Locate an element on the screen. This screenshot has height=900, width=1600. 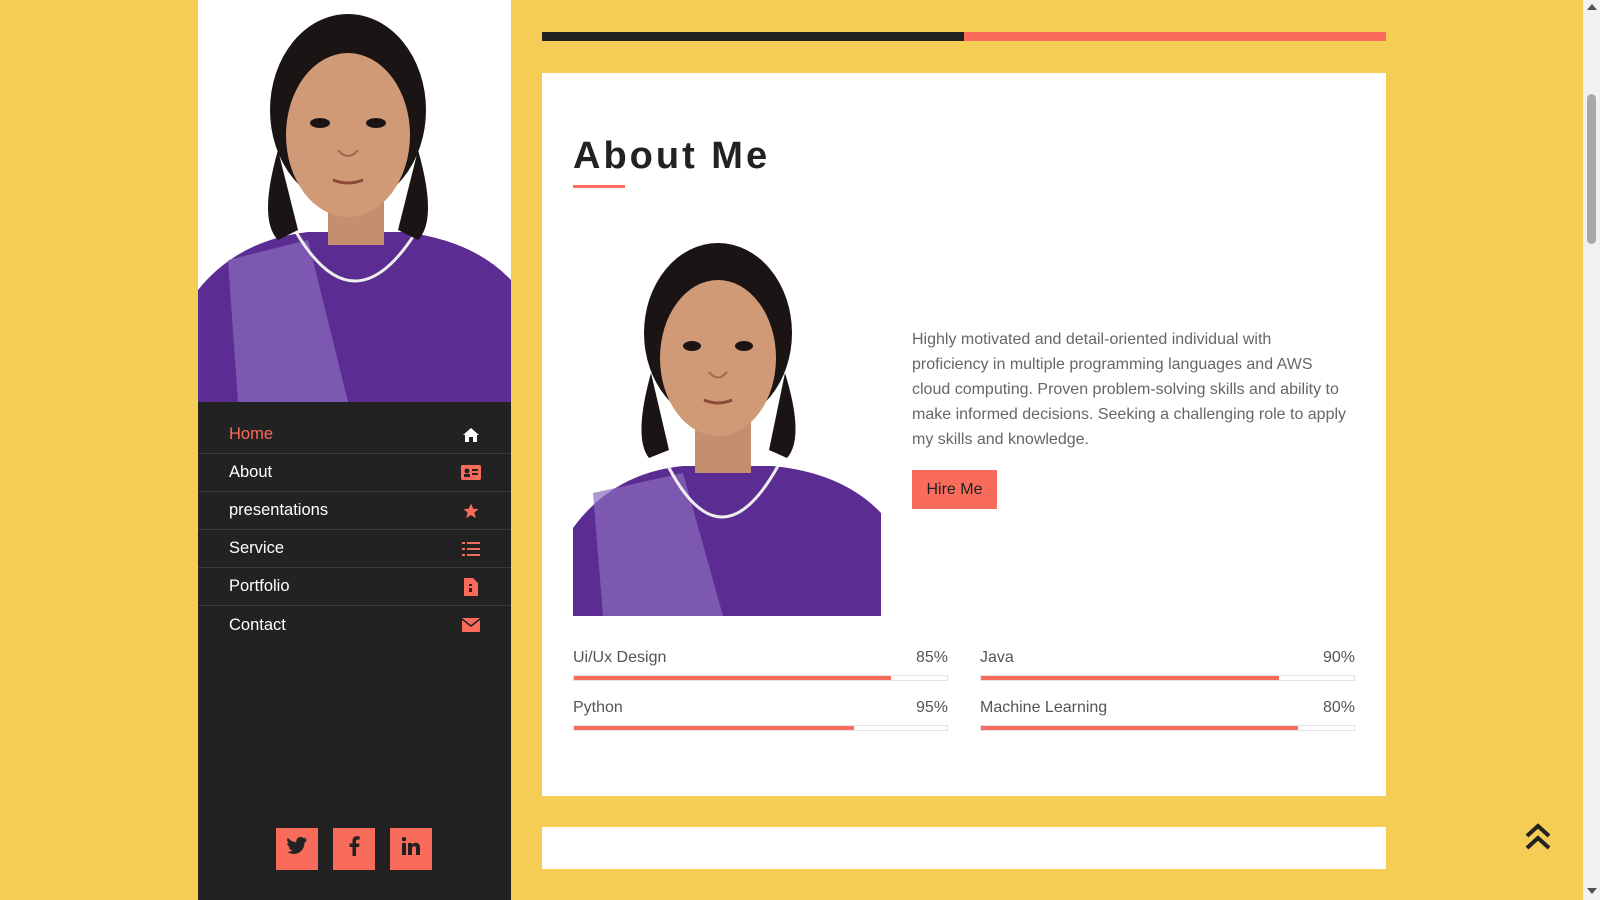
linkedin-button is located at coordinates (411, 849).